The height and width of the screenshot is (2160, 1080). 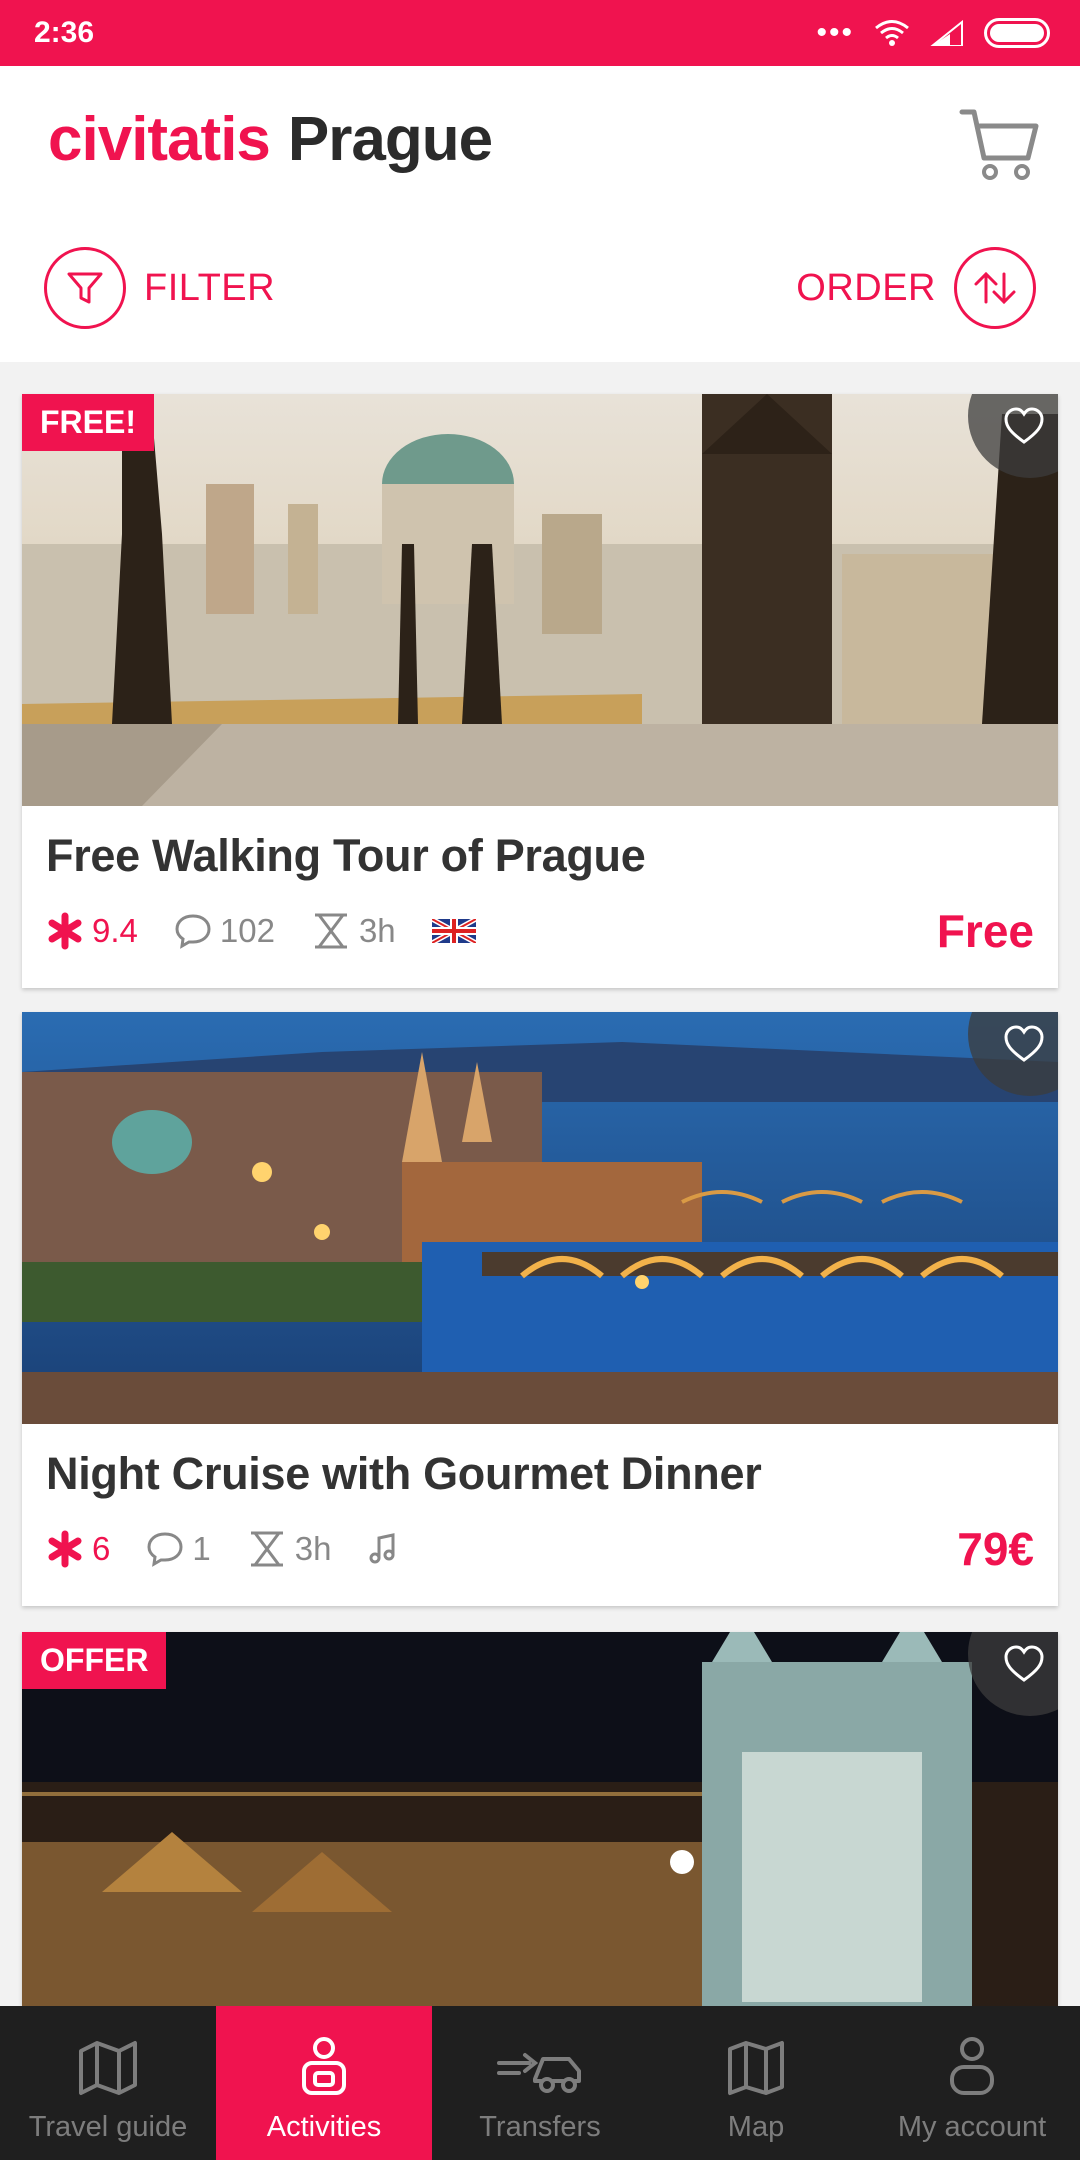 I want to click on map-guide-icon, so click(x=108, y=2068).